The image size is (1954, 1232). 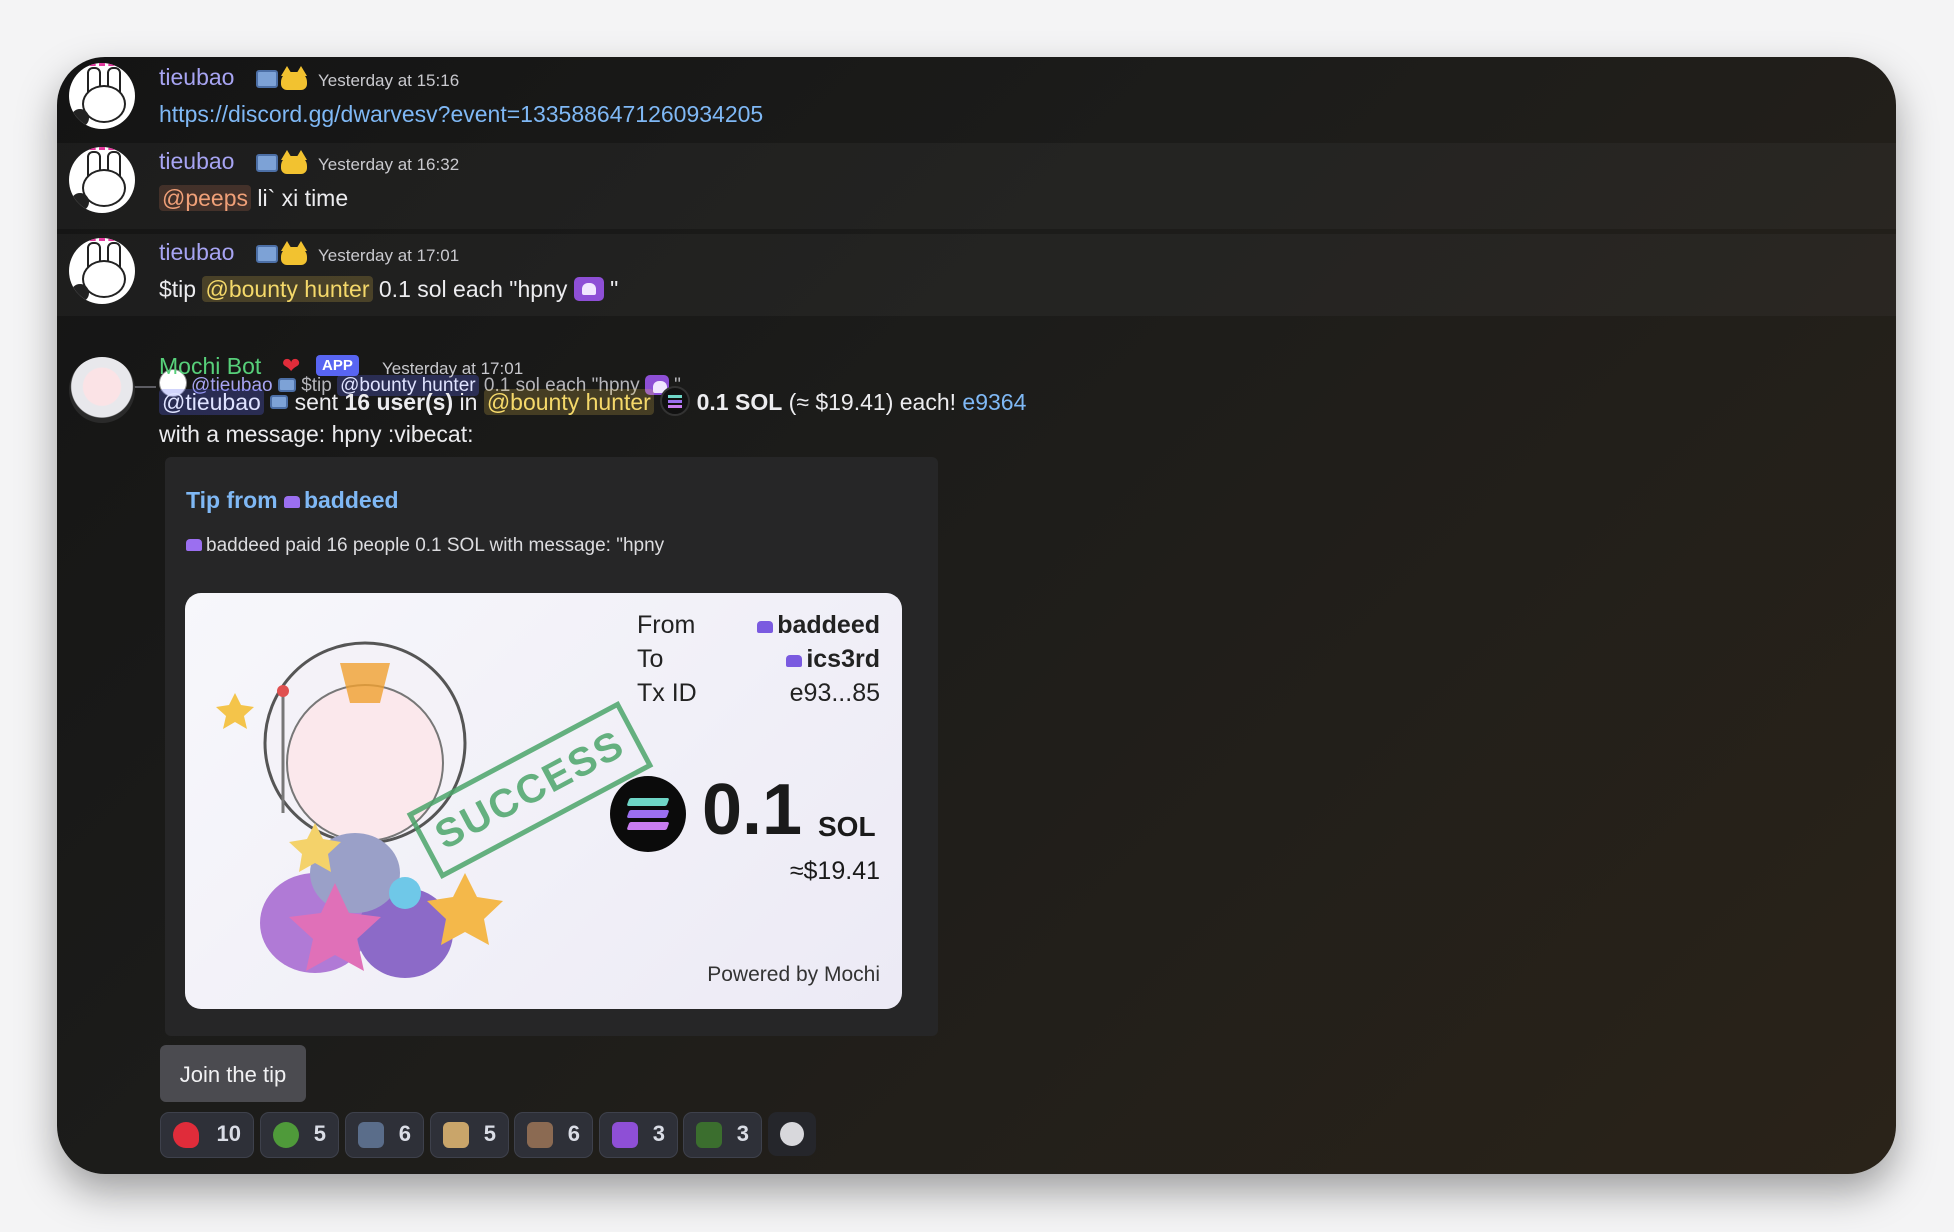 I want to click on receipt-tx-label: Tx ID, so click(x=667, y=693).